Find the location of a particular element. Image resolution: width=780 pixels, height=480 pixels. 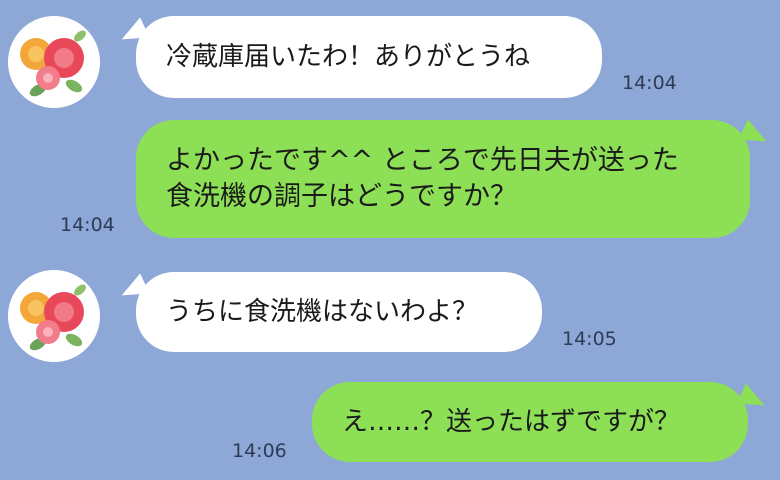

message-text: よかったです^^ ところで先日夫が送った 食洗機の調子はどうですか？ is located at coordinates (422, 178).